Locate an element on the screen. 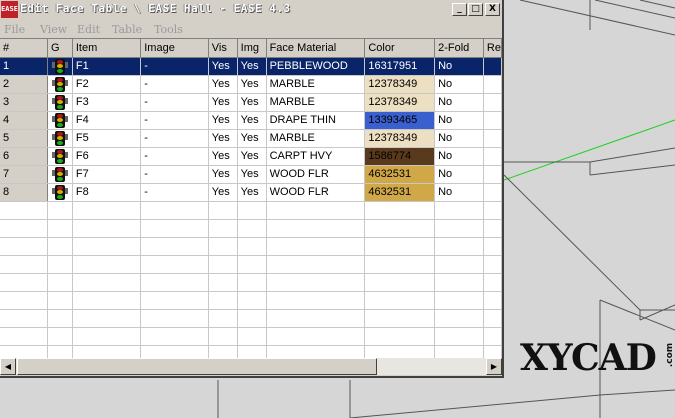 Image resolution: width=675 pixels, height=418 pixels. col-header-g: G is located at coordinates (60, 48).